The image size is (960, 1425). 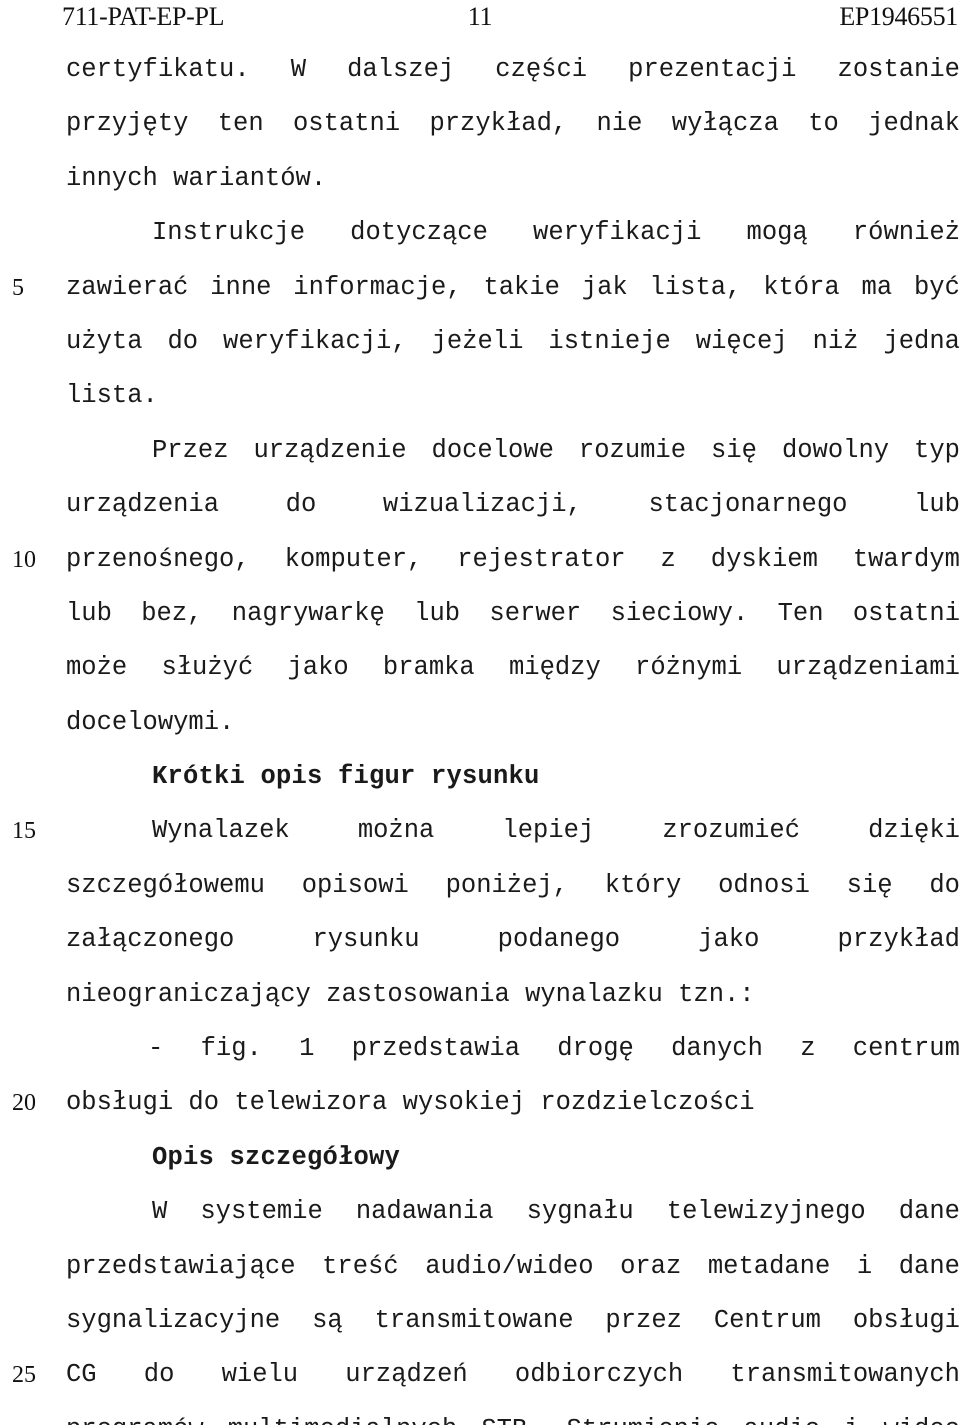 I want to click on word: nadawania, so click(x=424, y=1212).